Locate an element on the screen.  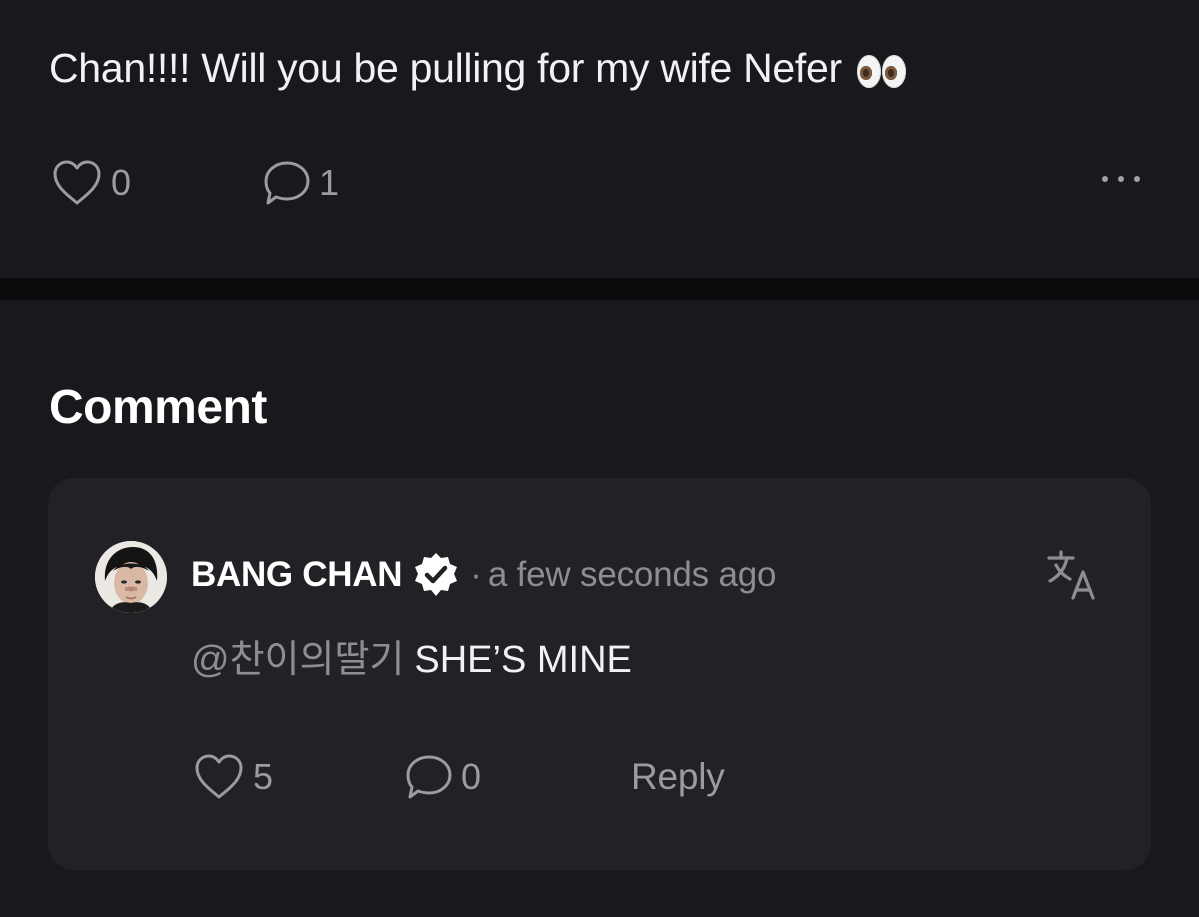
author-name: BANG CHAN is located at coordinates (296, 575).